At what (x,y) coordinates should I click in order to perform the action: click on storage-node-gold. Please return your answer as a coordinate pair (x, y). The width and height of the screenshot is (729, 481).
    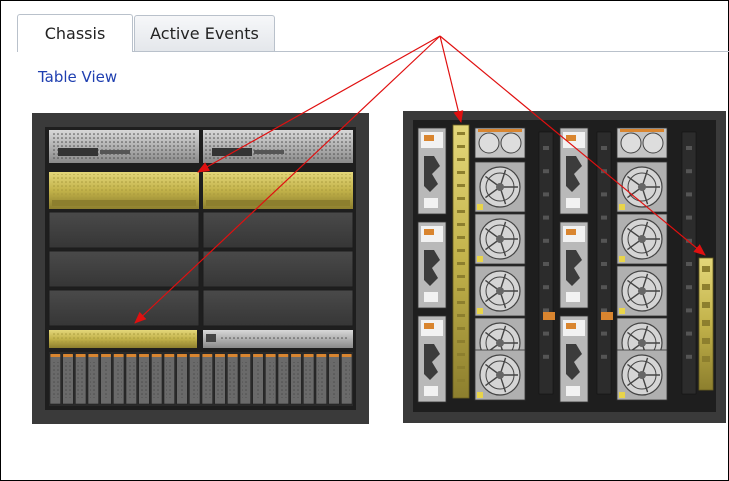
    Looking at the image, I should click on (123, 339).